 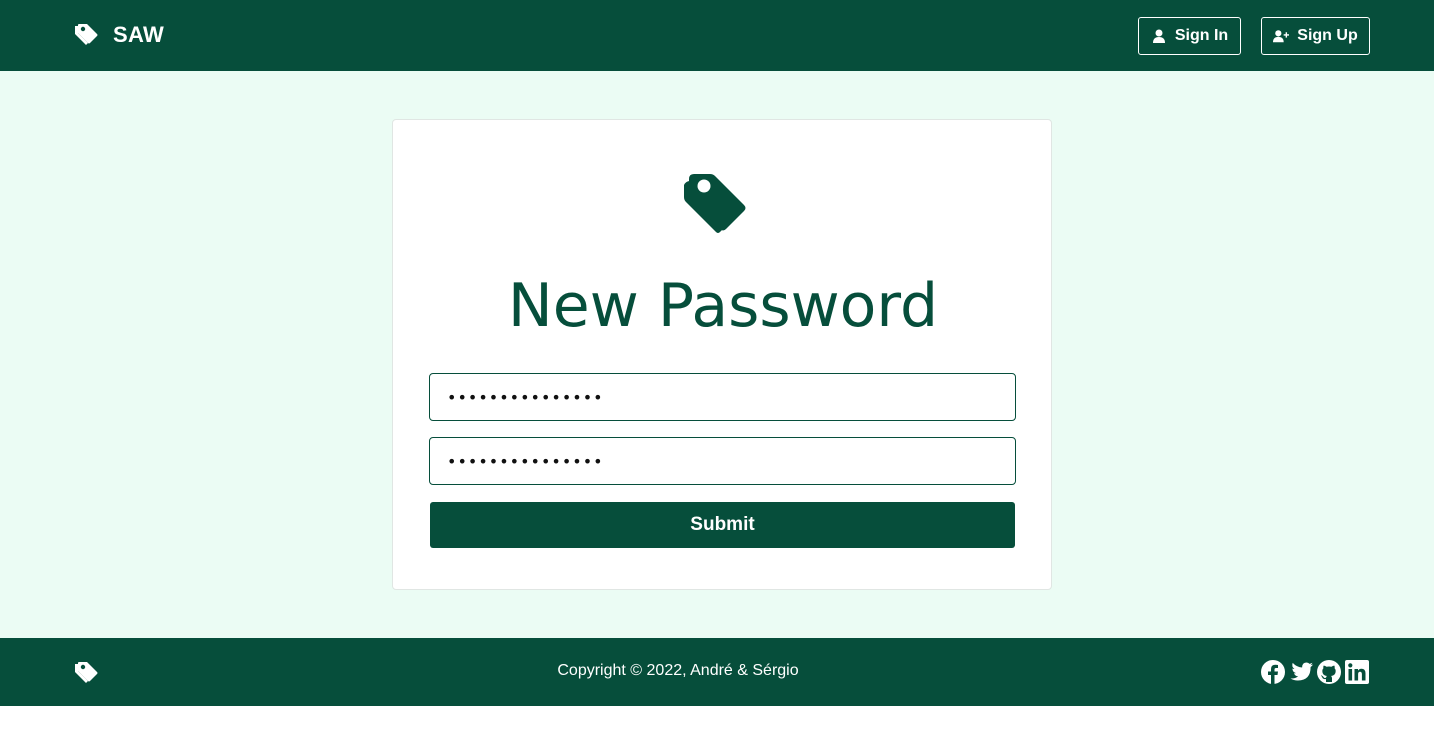 I want to click on sign-in-button: Sign In, so click(x=1189, y=36).